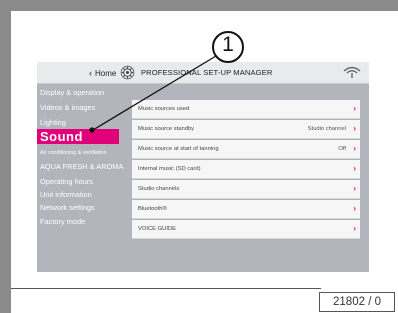  Describe the element at coordinates (352, 72) in the screenshot. I see `signal-icon` at that location.